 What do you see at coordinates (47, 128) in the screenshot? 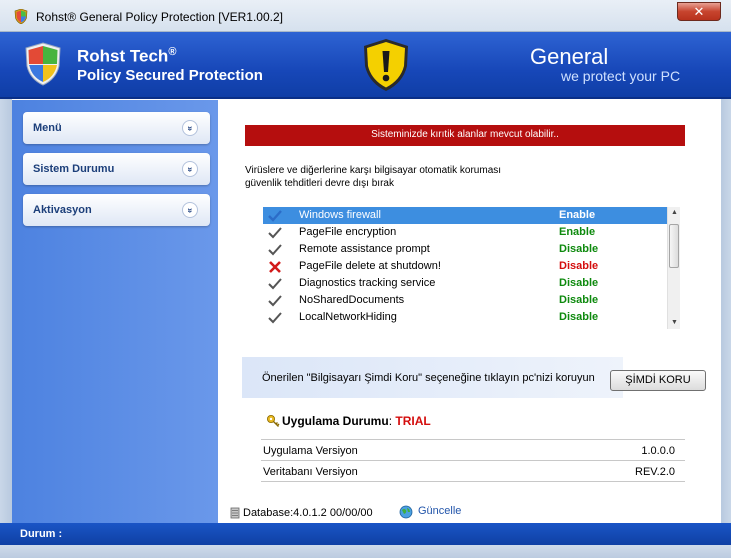
I see `sidebar-item-label: Menü` at bounding box center [47, 128].